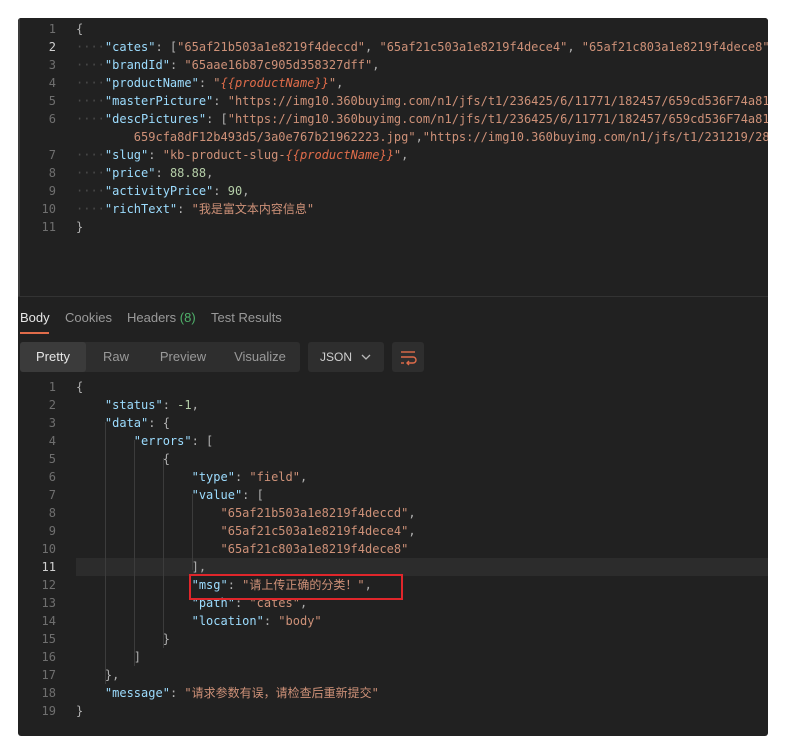  I want to click on tab-test-results: Test Results, so click(246, 317).